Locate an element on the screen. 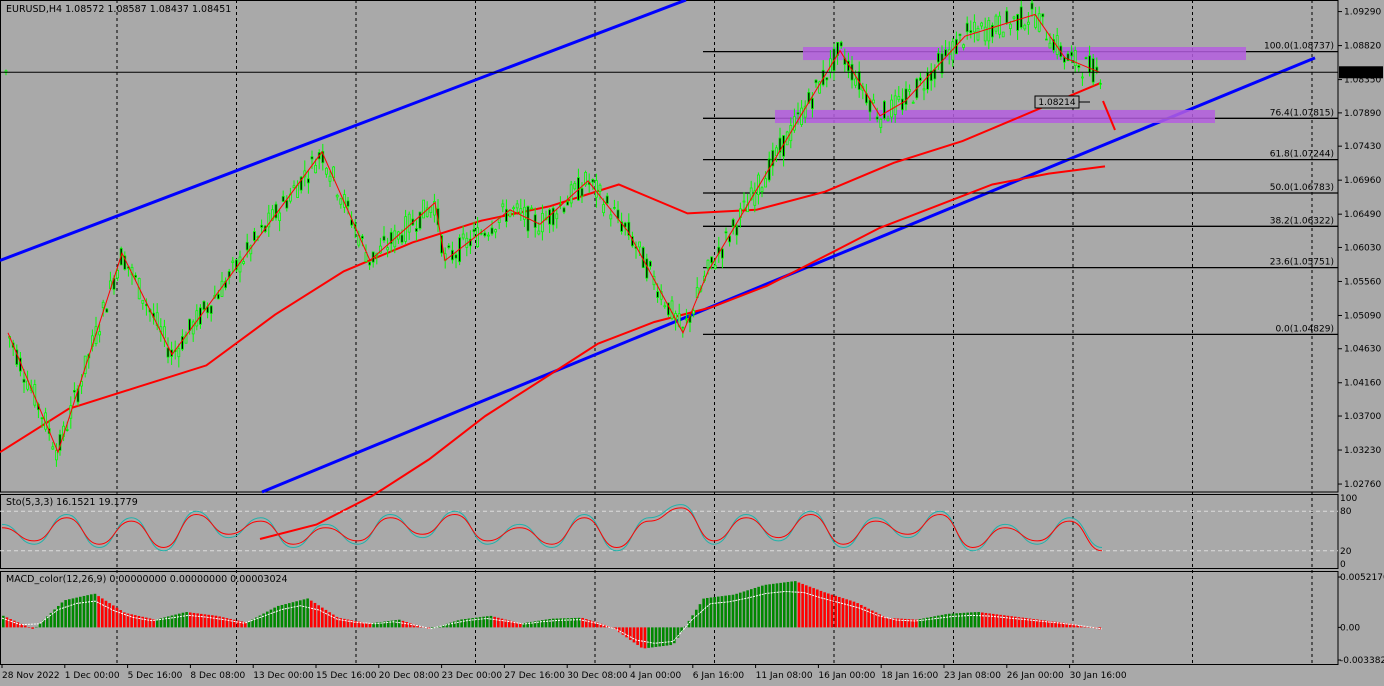 This screenshot has width=1384, height=686. x-tick-label: 5 Dec 16:00 is located at coordinates (155, 676).